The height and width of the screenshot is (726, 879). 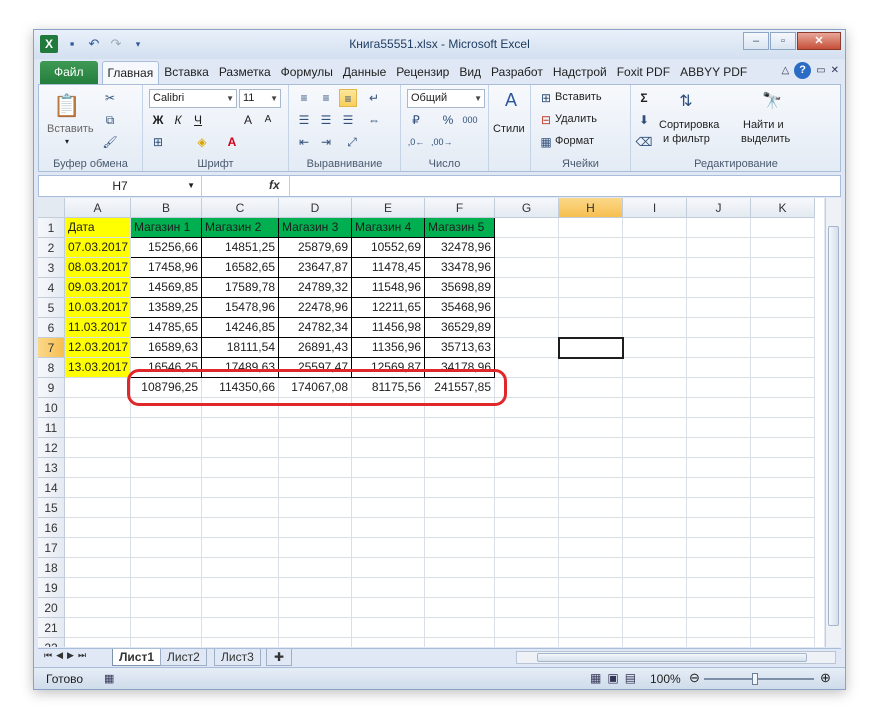 I want to click on first-sheet-icon: ⏮, so click(x=48, y=655).